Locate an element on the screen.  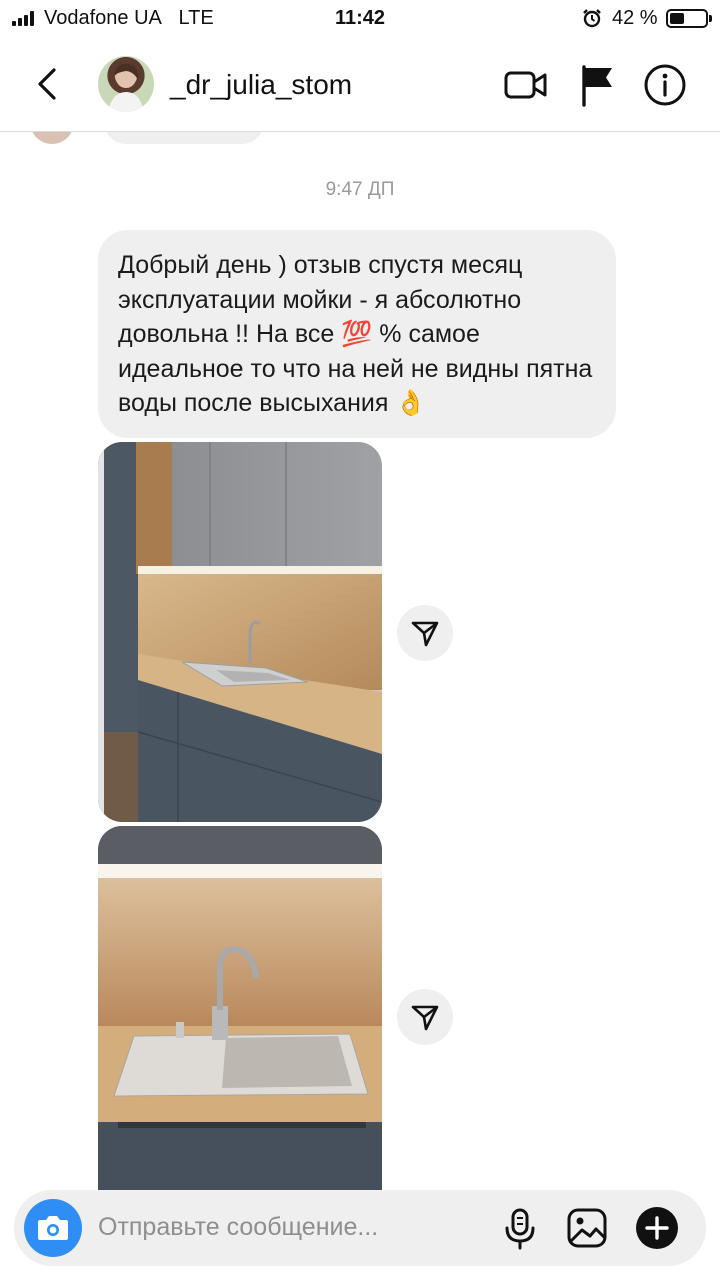
message-timestamp: 9:47 ДП is located at coordinates (360, 189).